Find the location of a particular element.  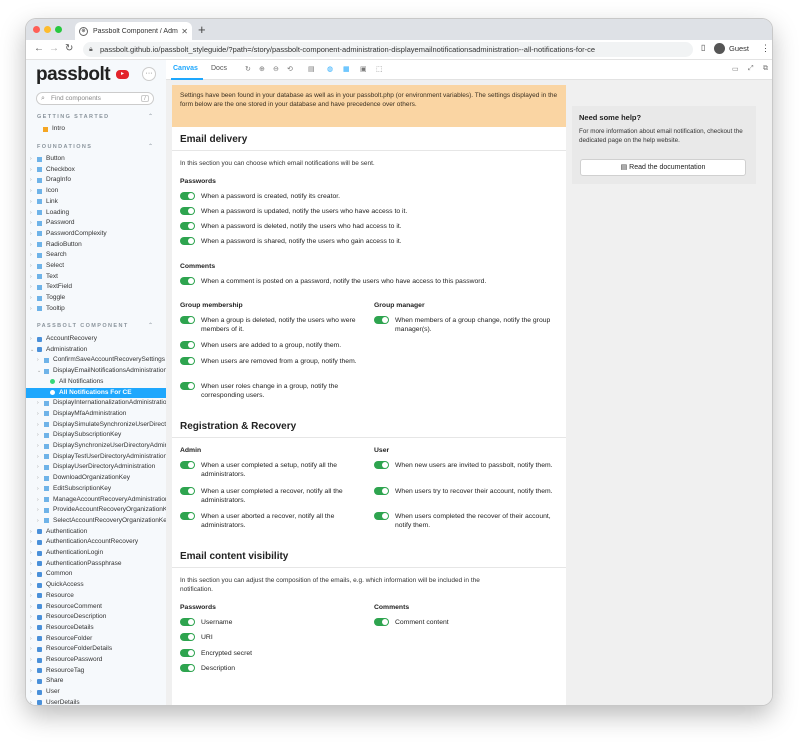

sidebar-item-resource: › Resource is located at coordinates (52, 596).